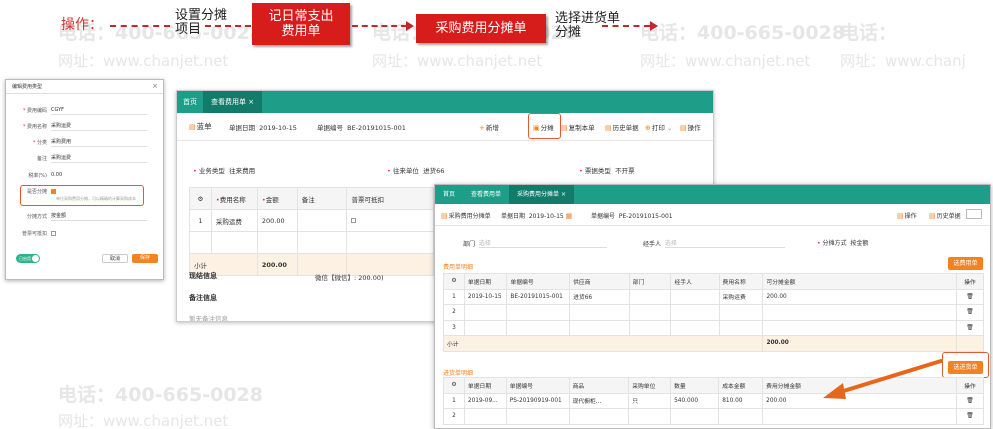  Describe the element at coordinates (99, 126) in the screenshot. I see `name-input: 采购运费` at that location.